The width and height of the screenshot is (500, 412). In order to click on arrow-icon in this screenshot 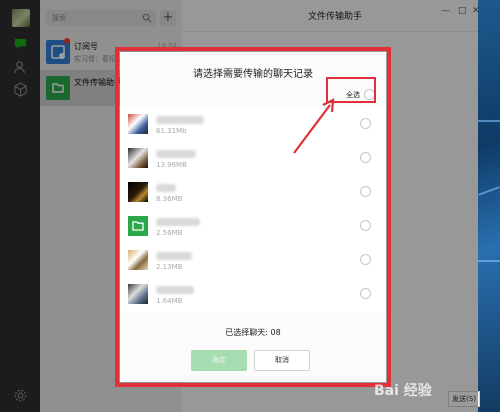, I will do `click(314, 126)`.